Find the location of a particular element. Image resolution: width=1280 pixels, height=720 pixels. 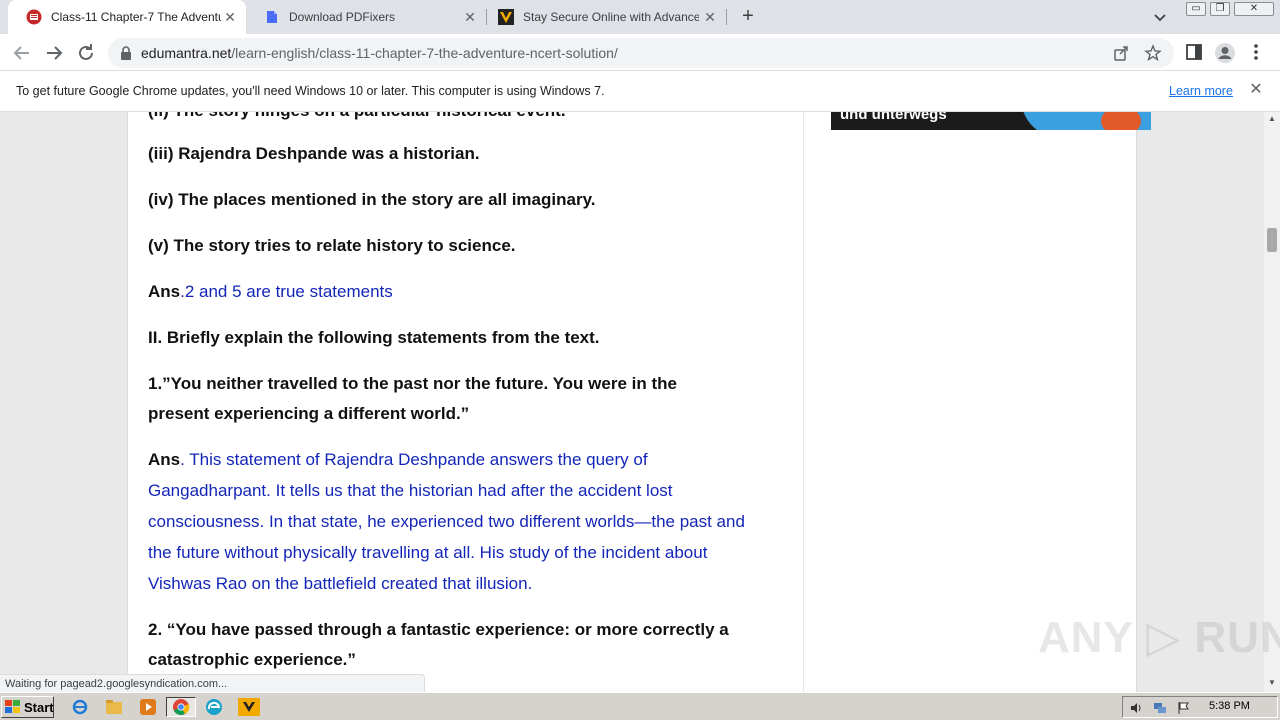

answer-1: Ans.2 and 5 are true statements is located at coordinates (270, 292).